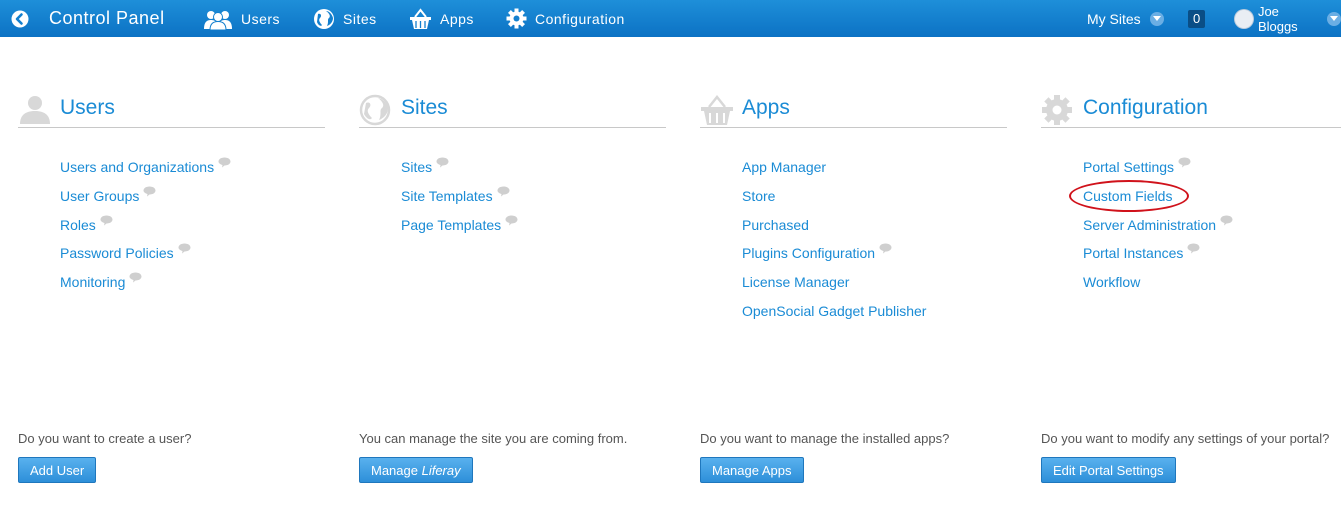 The image size is (1341, 514). I want to click on list-item: OpenSocial Gadget Publisher, so click(834, 314).